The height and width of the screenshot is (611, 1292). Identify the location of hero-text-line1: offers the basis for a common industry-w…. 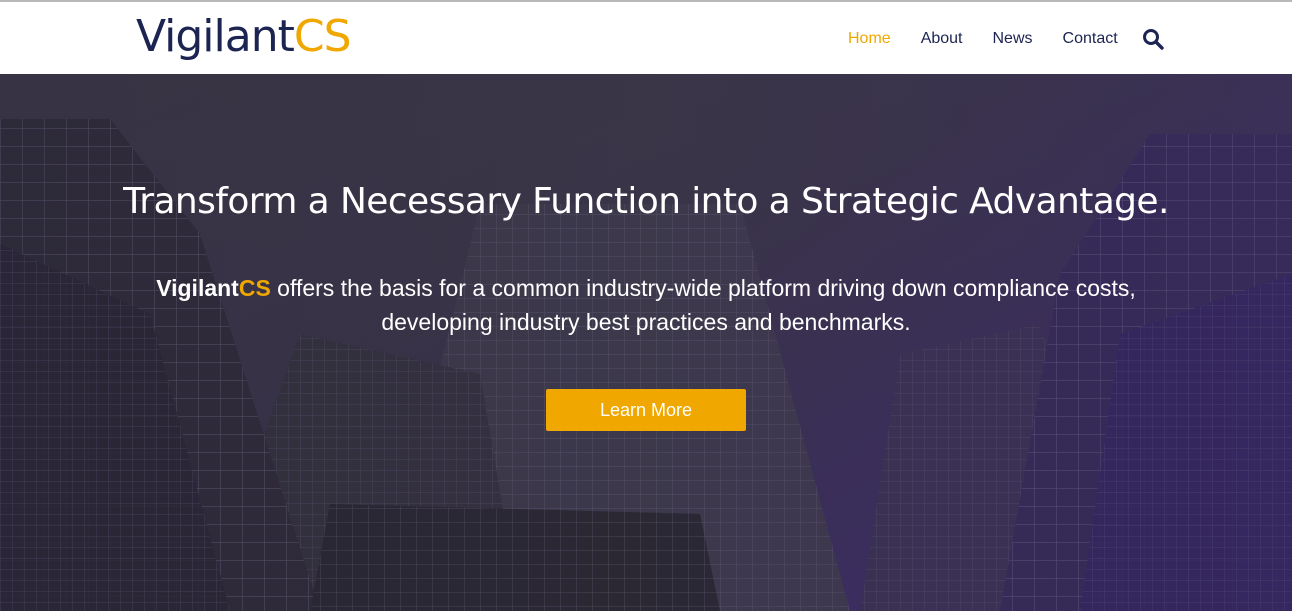
(703, 288).